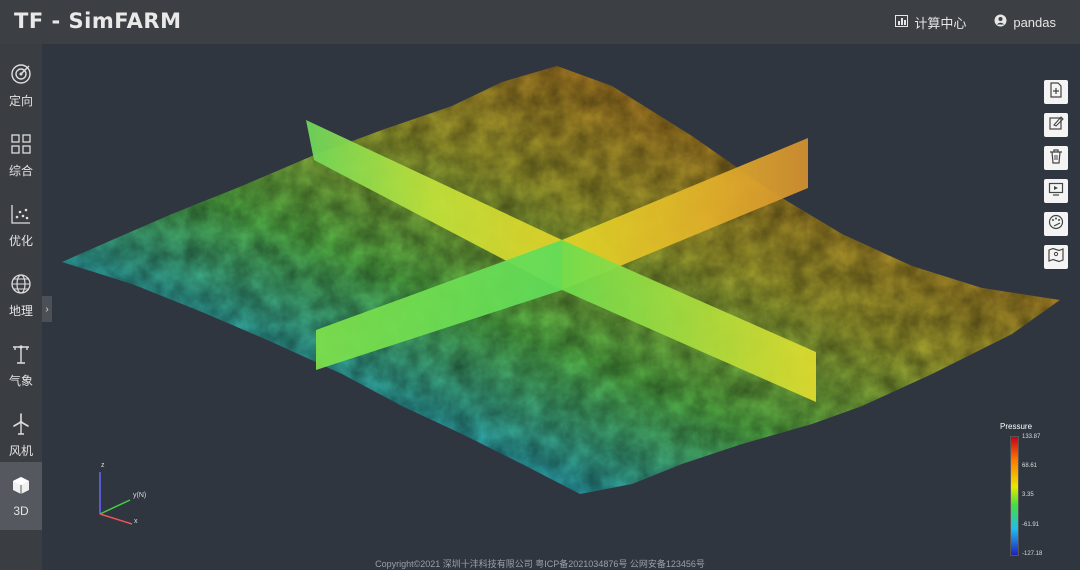 The width and height of the screenshot is (1080, 570). I want to click on sidebar-item-geo: 地理, so click(21, 296).